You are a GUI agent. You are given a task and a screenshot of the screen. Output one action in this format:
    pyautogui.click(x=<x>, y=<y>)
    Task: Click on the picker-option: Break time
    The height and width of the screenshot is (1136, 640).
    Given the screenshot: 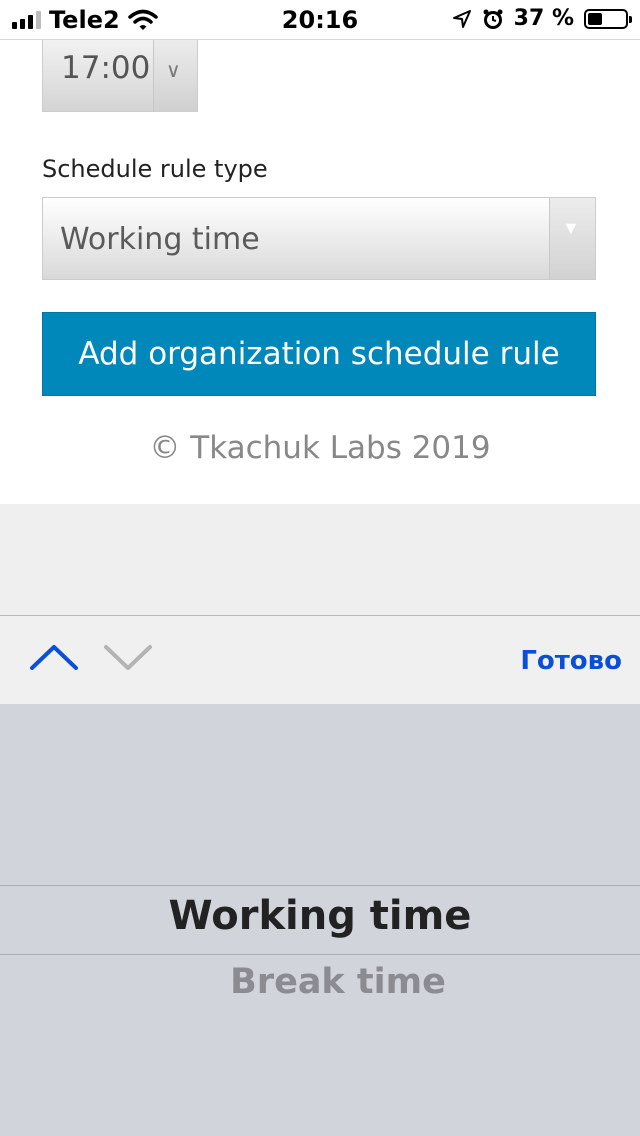 What is the action you would take?
    pyautogui.click(x=329, y=982)
    